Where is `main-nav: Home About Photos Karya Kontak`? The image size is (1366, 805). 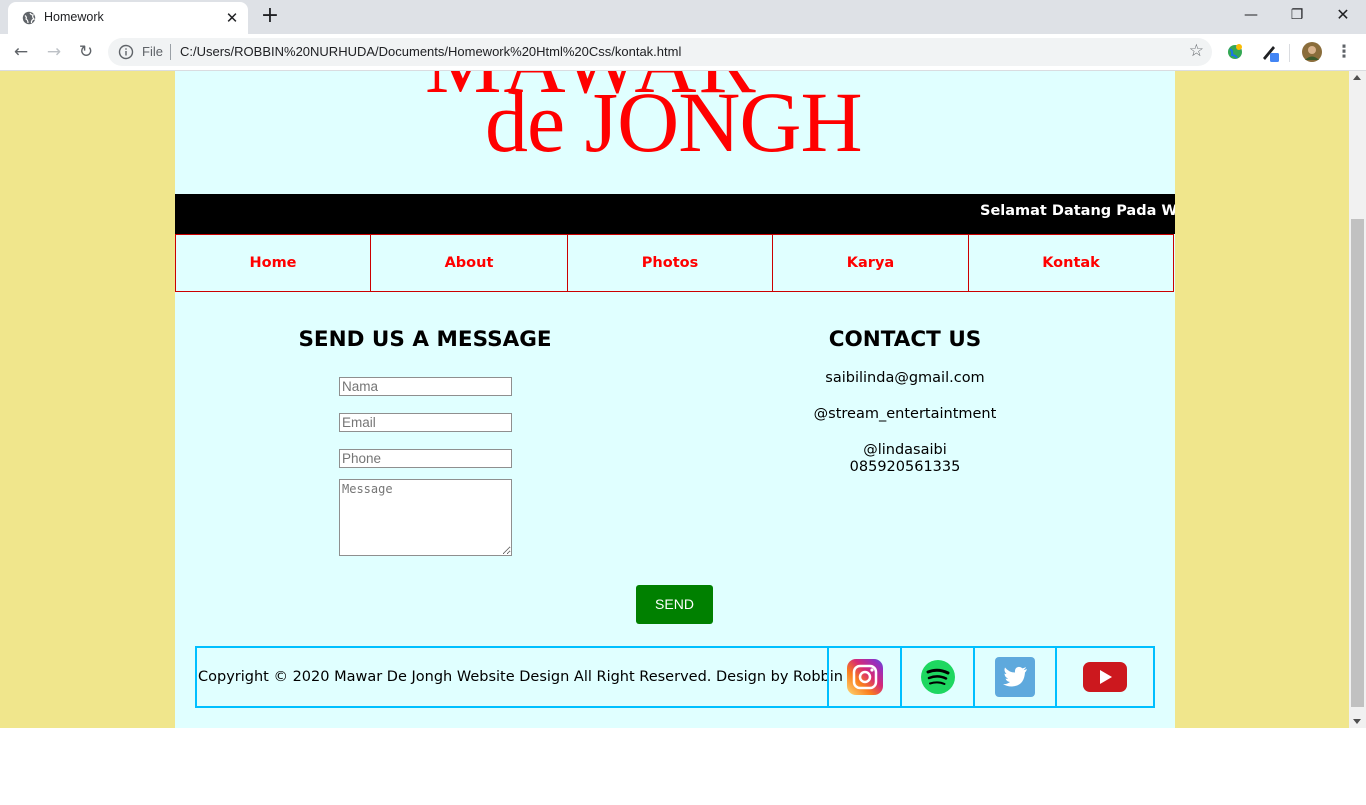 main-nav: Home About Photos Karya Kontak is located at coordinates (674, 263).